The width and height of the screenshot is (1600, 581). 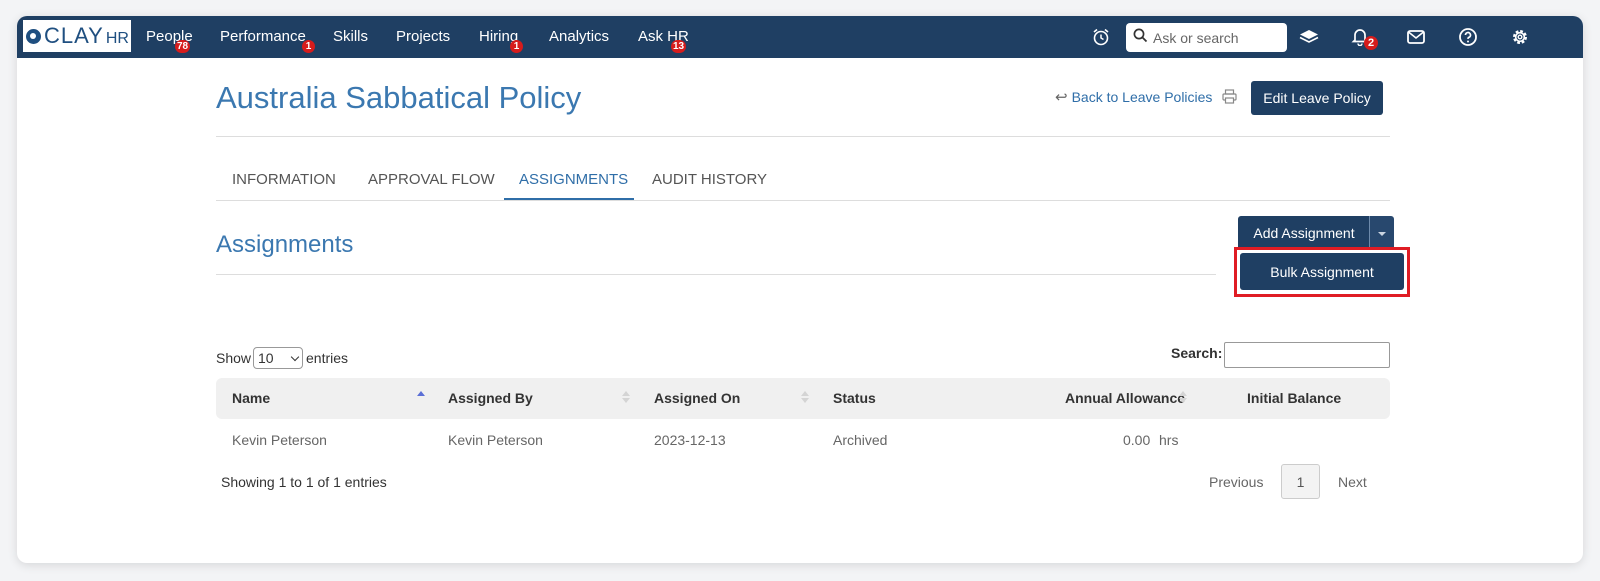 What do you see at coordinates (1140, 38) in the screenshot?
I see `search-icon` at bounding box center [1140, 38].